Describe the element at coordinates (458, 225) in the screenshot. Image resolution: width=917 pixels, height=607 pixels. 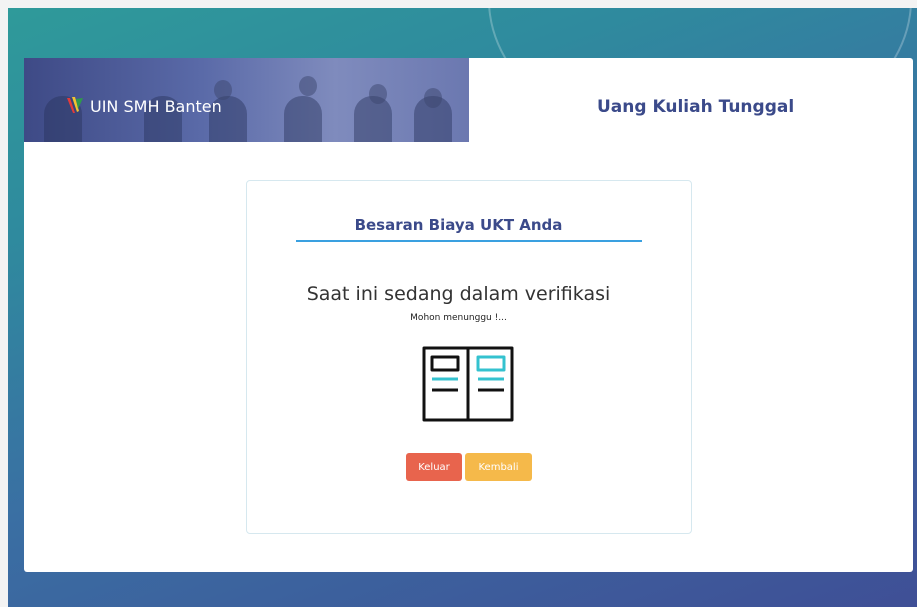
I see `panel-heading: Besaran Biaya UKT Anda` at that location.